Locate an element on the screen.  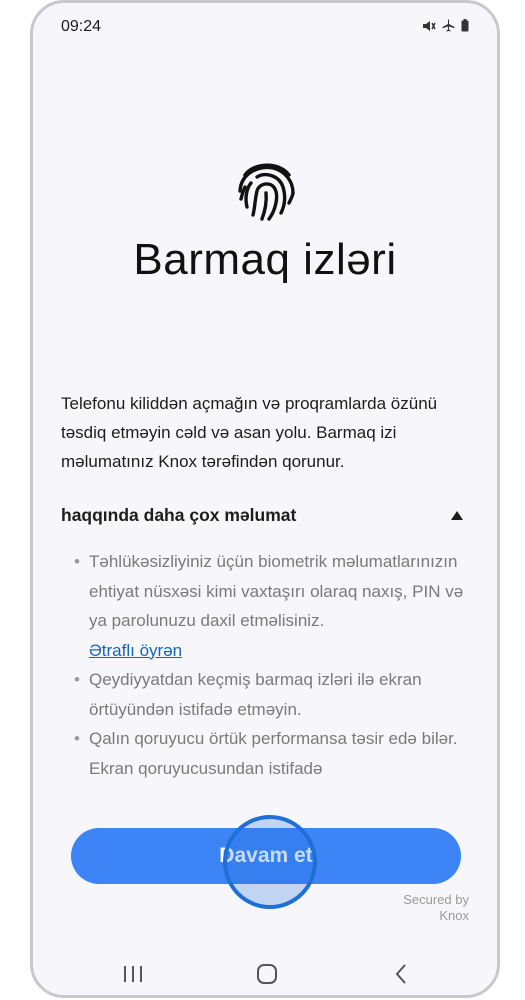
home-icon is located at coordinates (267, 974).